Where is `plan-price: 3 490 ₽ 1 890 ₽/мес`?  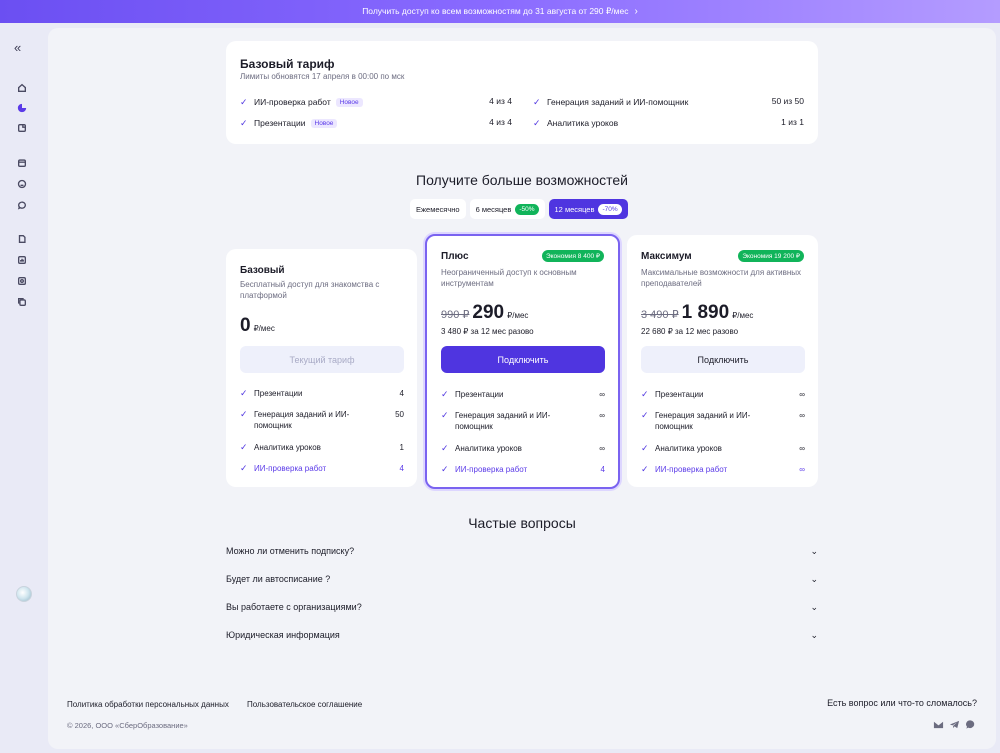 plan-price: 3 490 ₽ 1 890 ₽/мес is located at coordinates (697, 312).